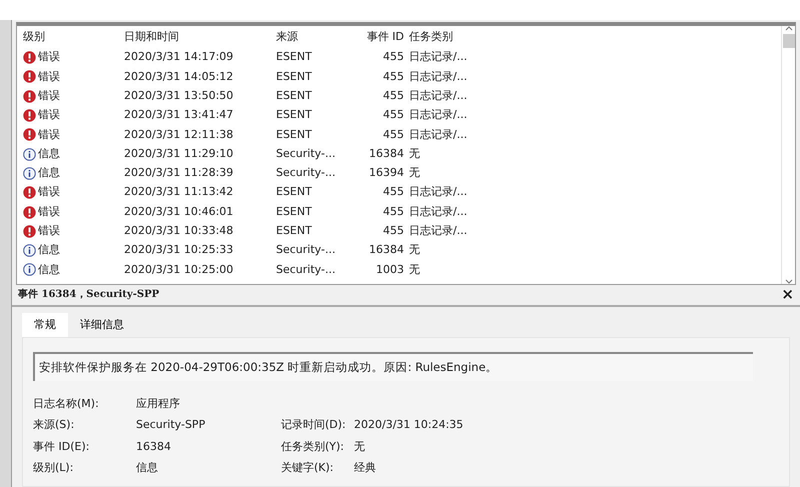 This screenshot has height=487, width=800. Describe the element at coordinates (45, 324) in the screenshot. I see `tab: 常规` at that location.